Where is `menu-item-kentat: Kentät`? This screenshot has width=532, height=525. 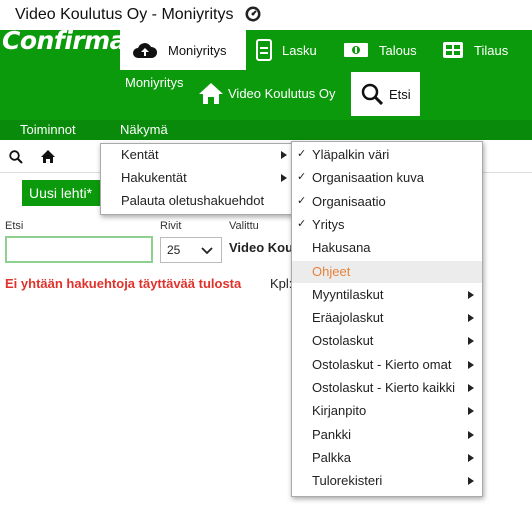 menu-item-kentat: Kentät is located at coordinates (199, 155).